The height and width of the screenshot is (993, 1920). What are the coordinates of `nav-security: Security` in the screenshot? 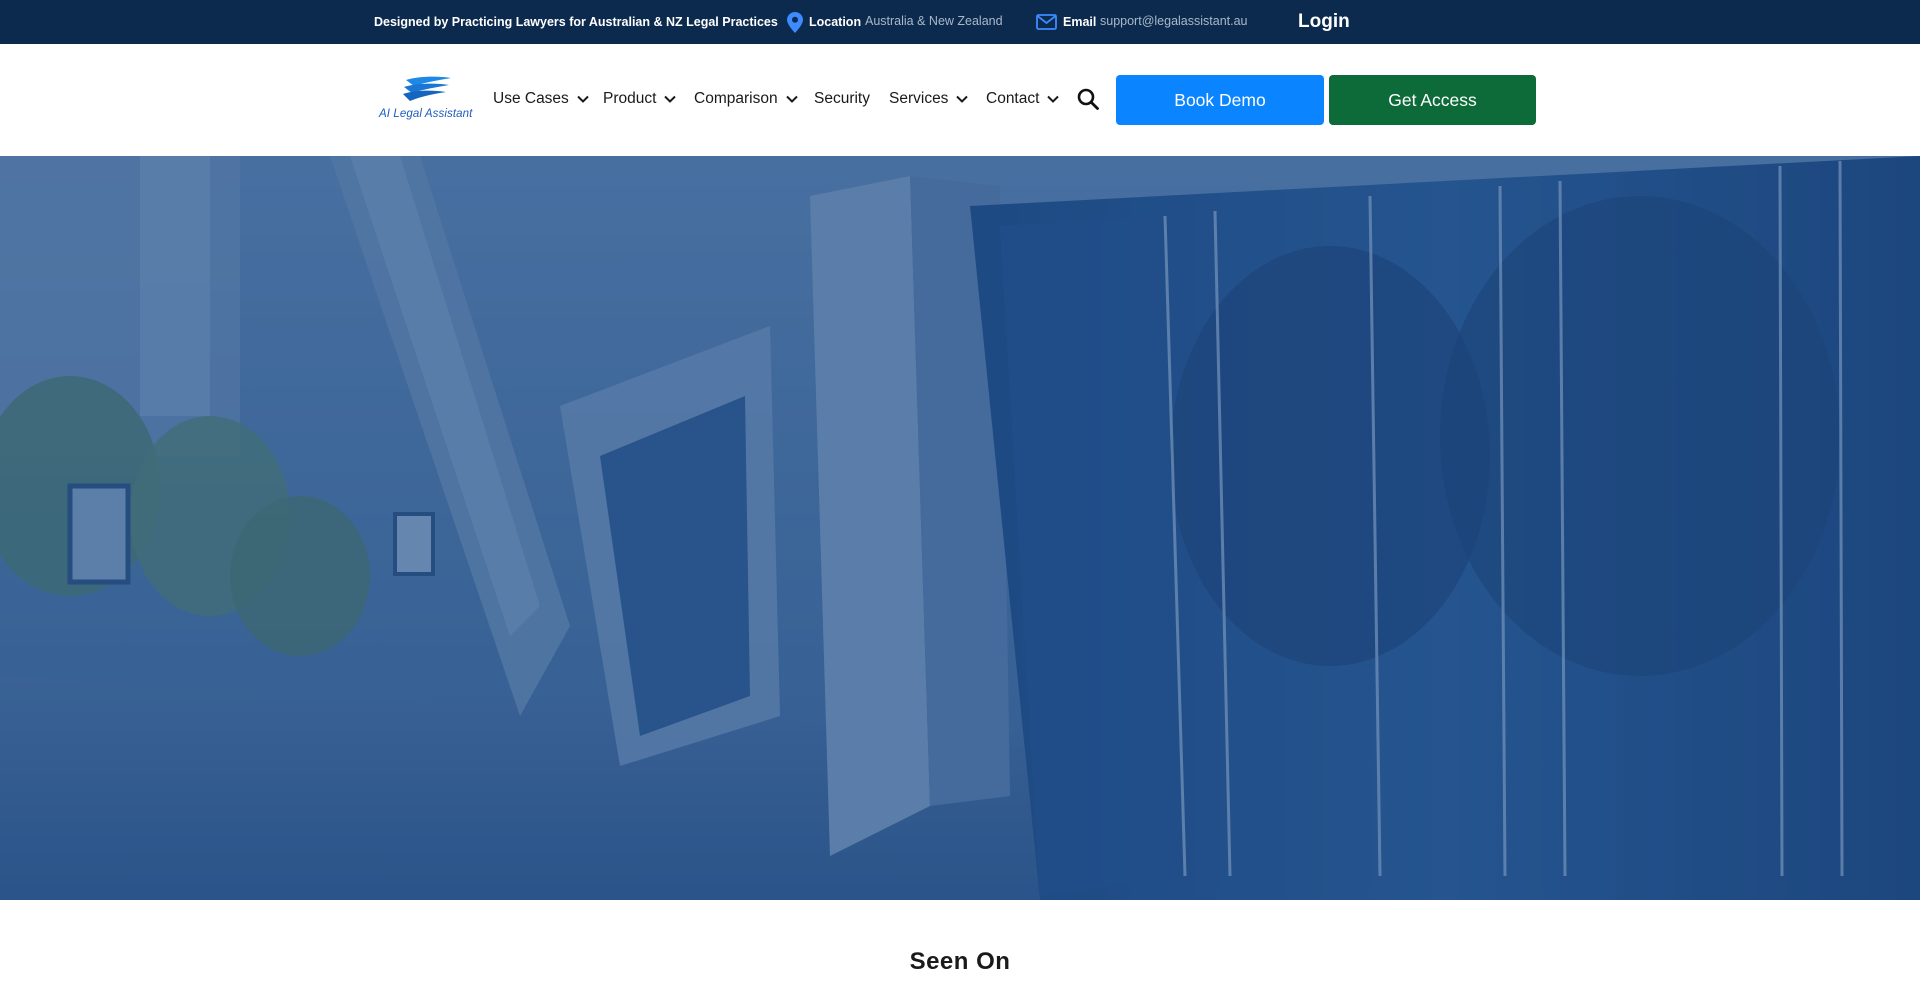 It's located at (842, 99).